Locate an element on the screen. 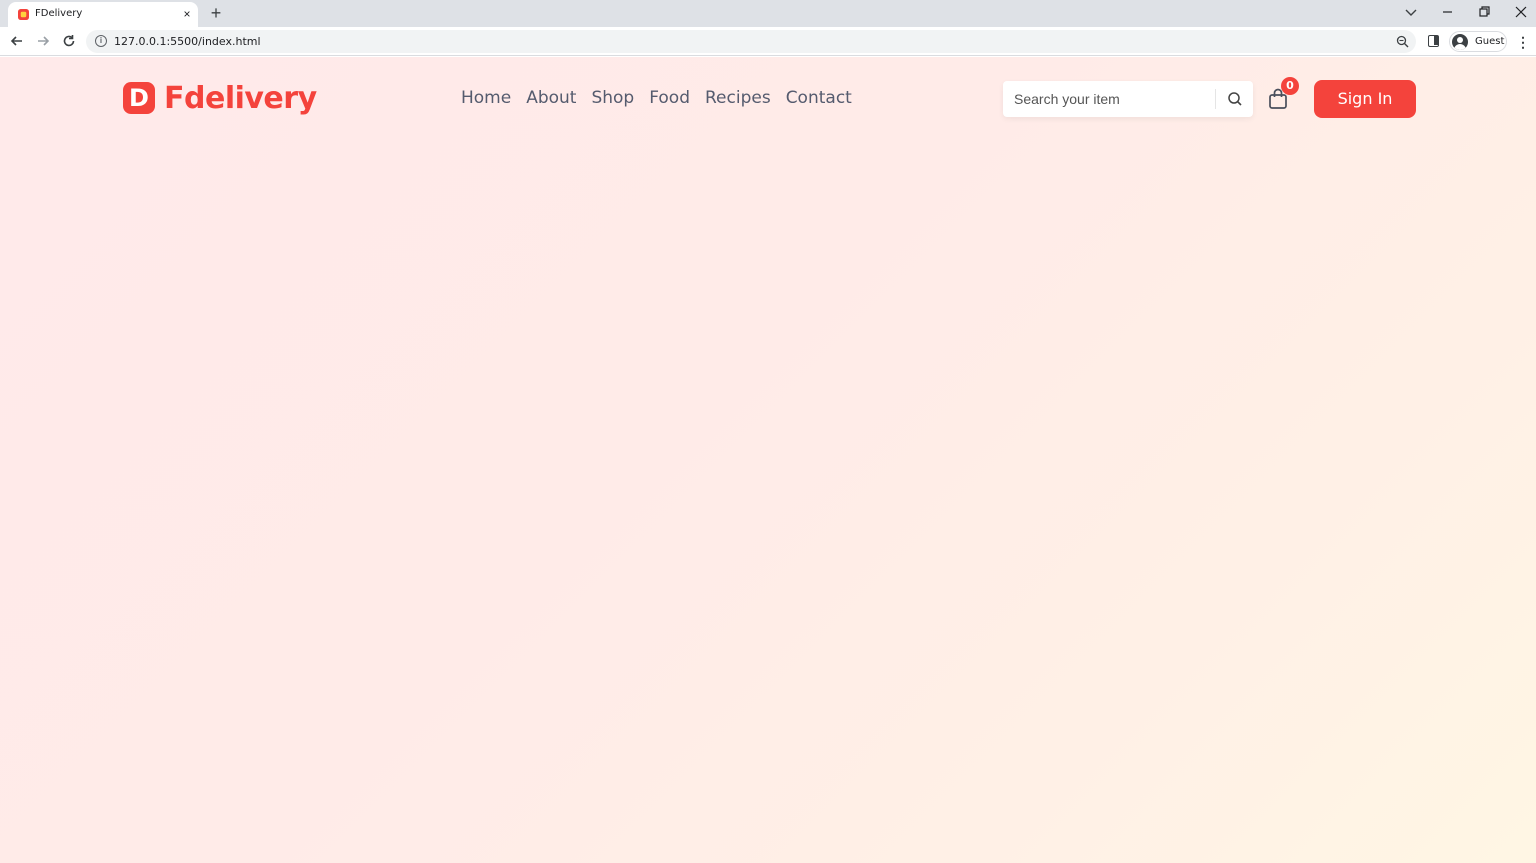 The image size is (1536, 863). profile-name: Guest is located at coordinates (1490, 41).